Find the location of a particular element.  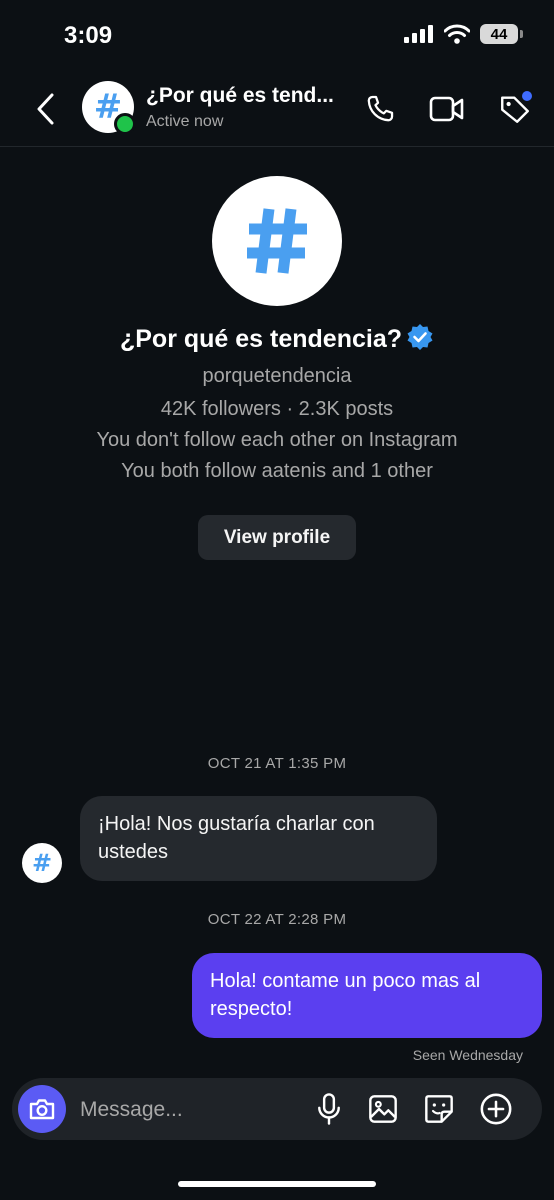

profile-name: ¿Por qué es tendencia? is located at coordinates (277, 340).